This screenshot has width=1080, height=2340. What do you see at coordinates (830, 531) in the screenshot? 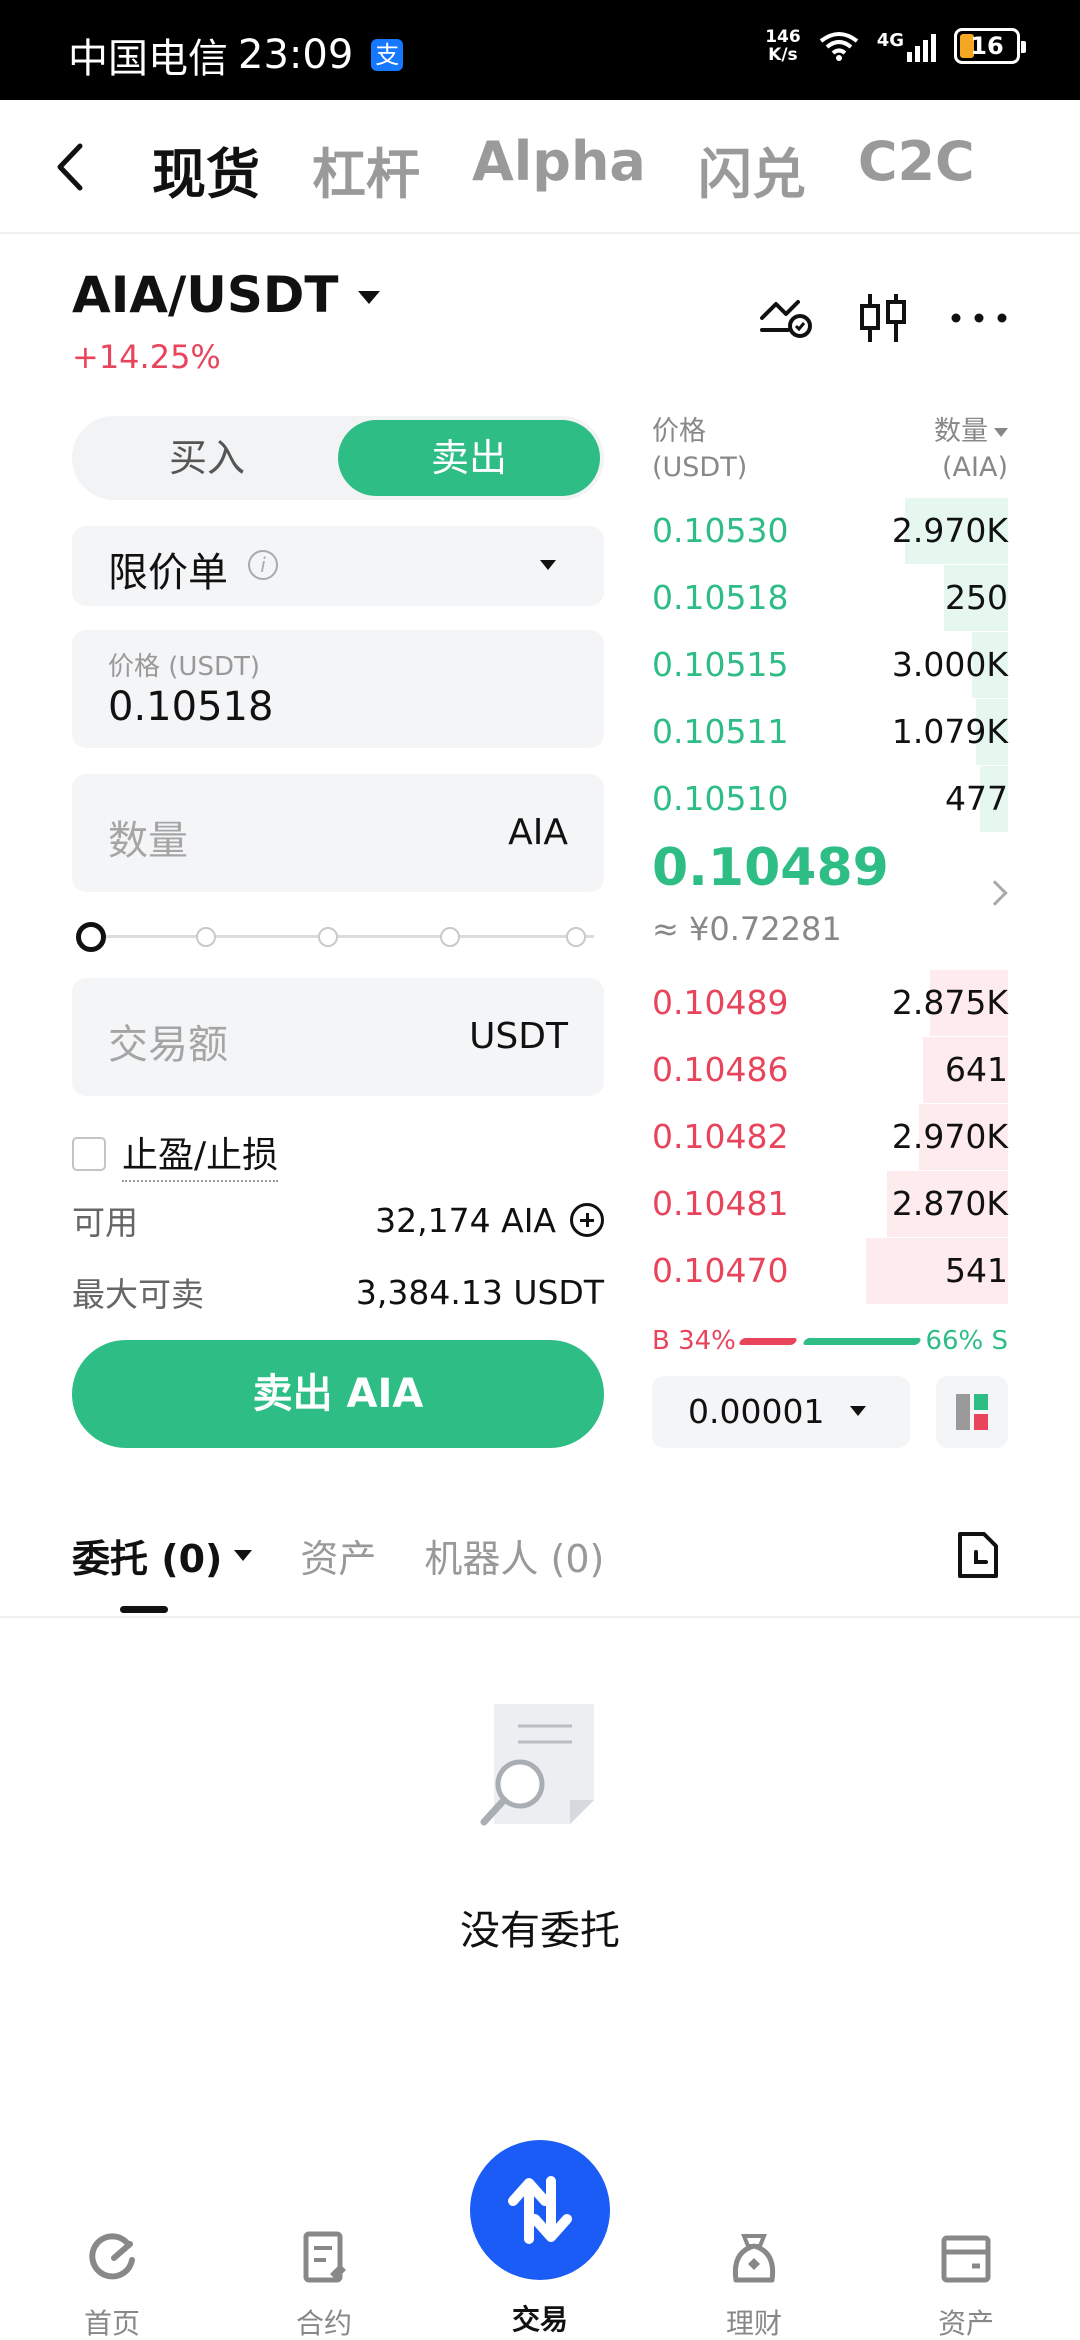
I see `ask-row: 0.10530 2.970K` at bounding box center [830, 531].